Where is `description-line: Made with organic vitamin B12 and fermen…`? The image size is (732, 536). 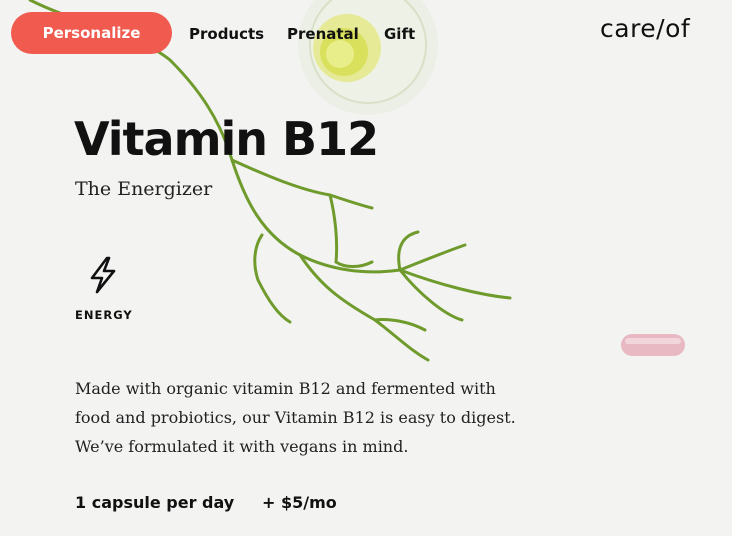 description-line: Made with organic vitamin B12 and fermen… is located at coordinates (285, 388).